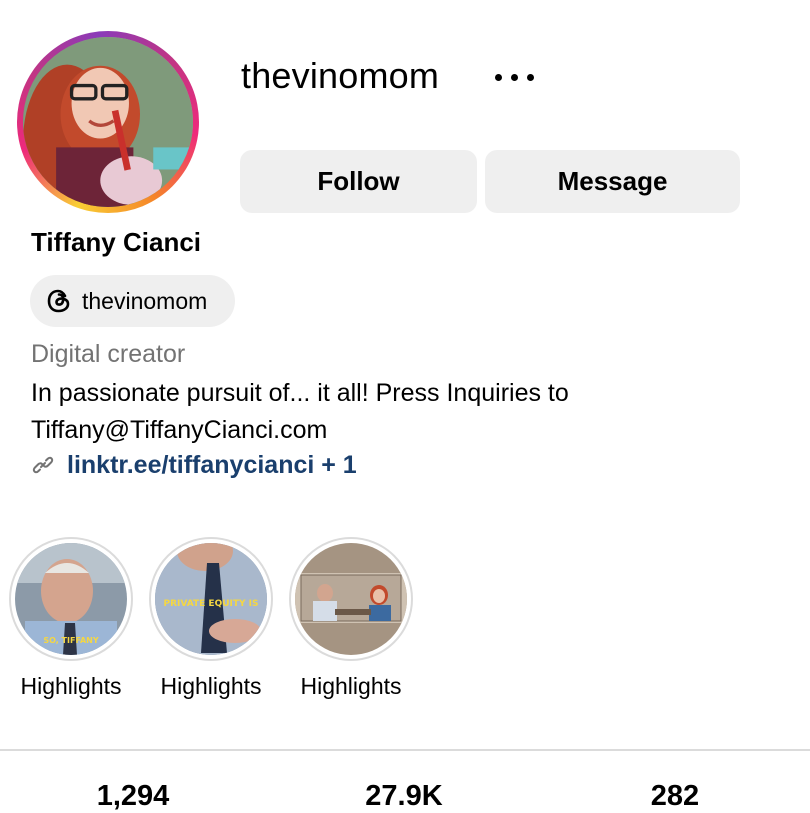 This screenshot has width=810, height=813. What do you see at coordinates (340, 75) in the screenshot?
I see `profile-username: thevinomom` at bounding box center [340, 75].